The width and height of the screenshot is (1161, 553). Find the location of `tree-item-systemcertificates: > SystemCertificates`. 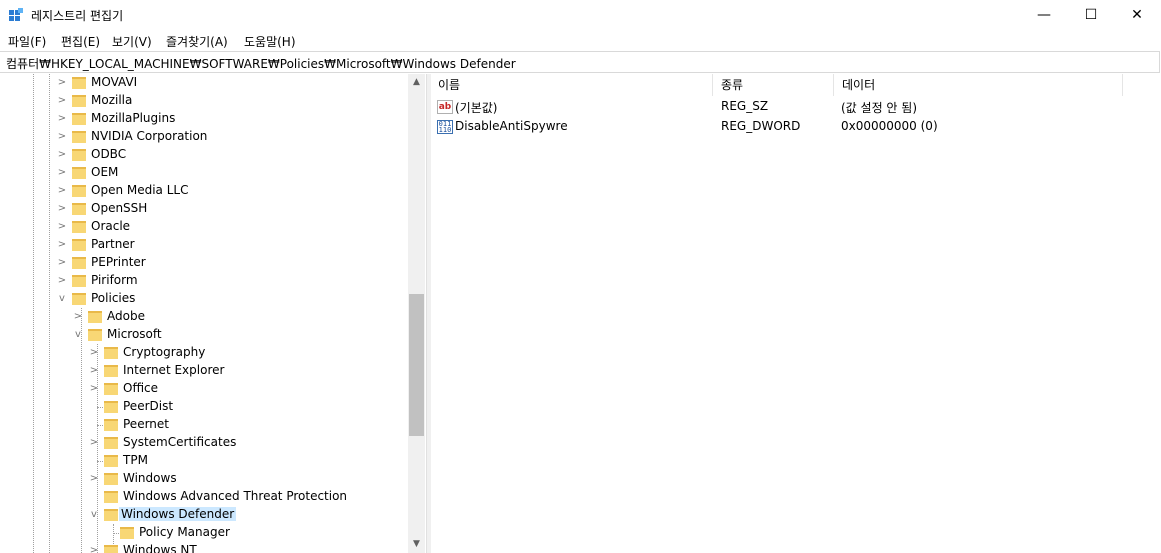

tree-item-systemcertificates: > SystemCertificates is located at coordinates (202, 443).